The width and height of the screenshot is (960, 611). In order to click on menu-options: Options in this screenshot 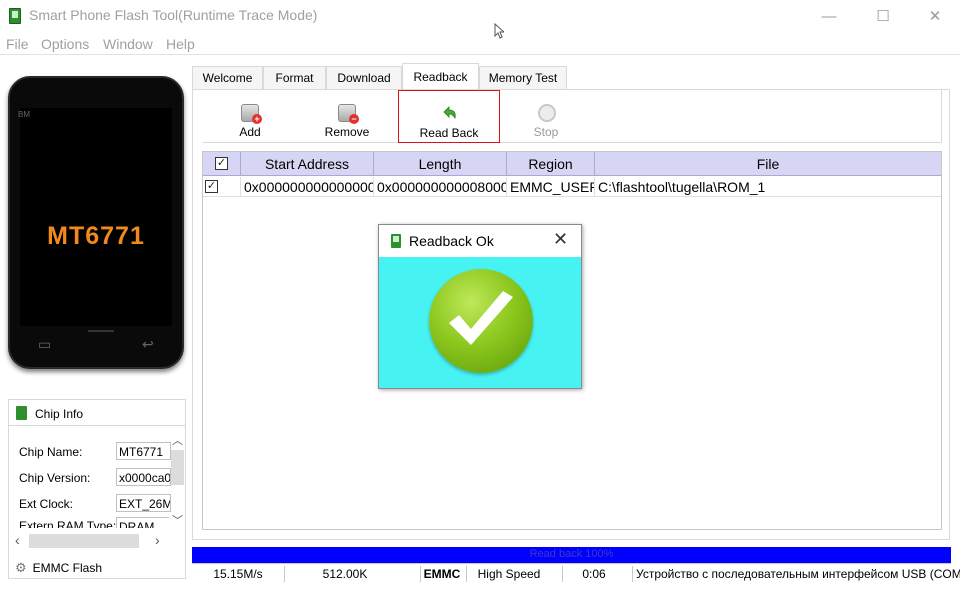, I will do `click(65, 44)`.